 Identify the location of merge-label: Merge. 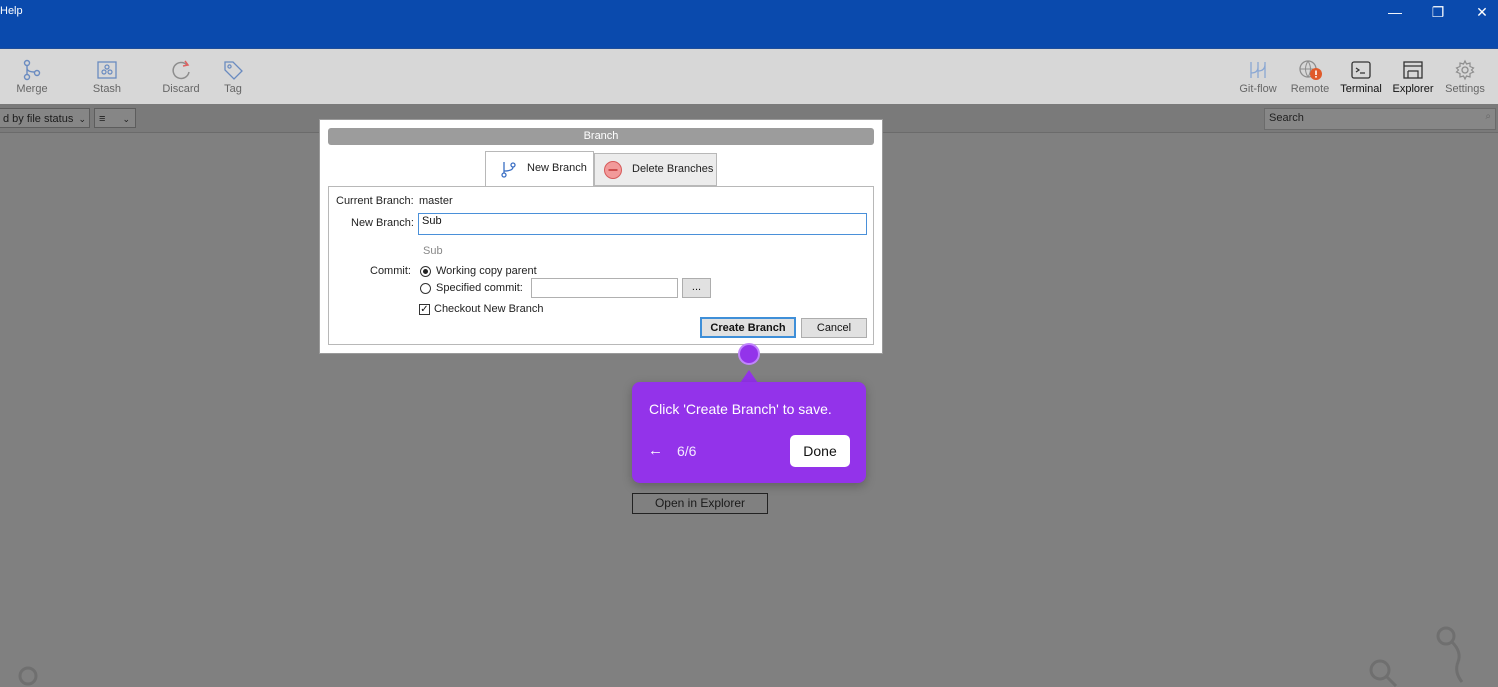
(32, 89).